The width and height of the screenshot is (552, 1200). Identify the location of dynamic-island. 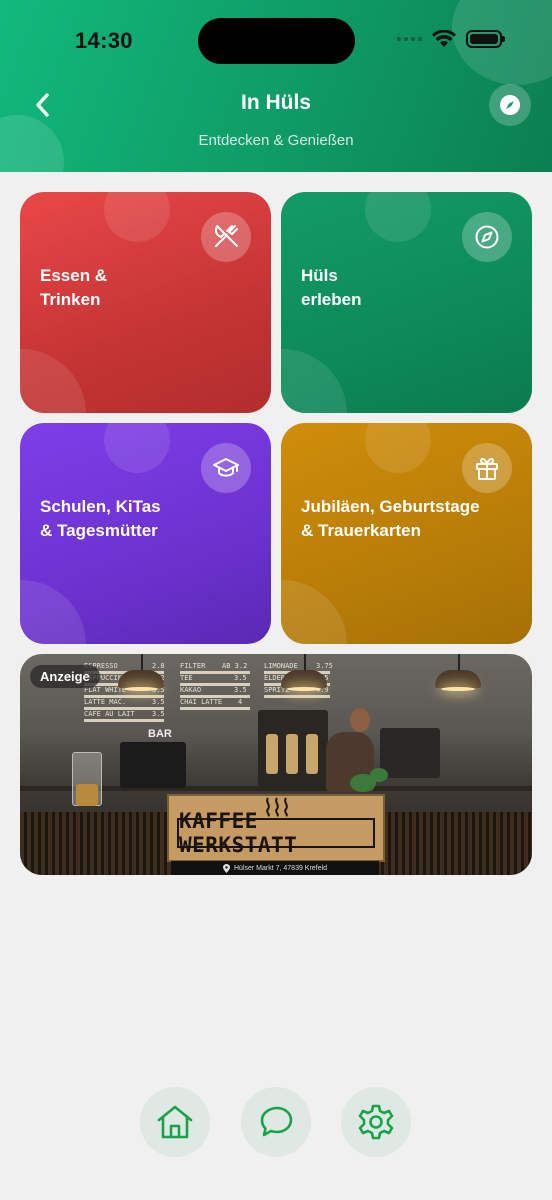
(276, 41).